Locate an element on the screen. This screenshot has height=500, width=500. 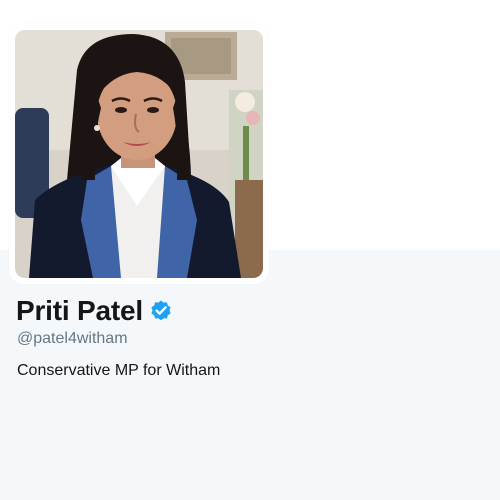
verified-badge-icon is located at coordinates (161, 310).